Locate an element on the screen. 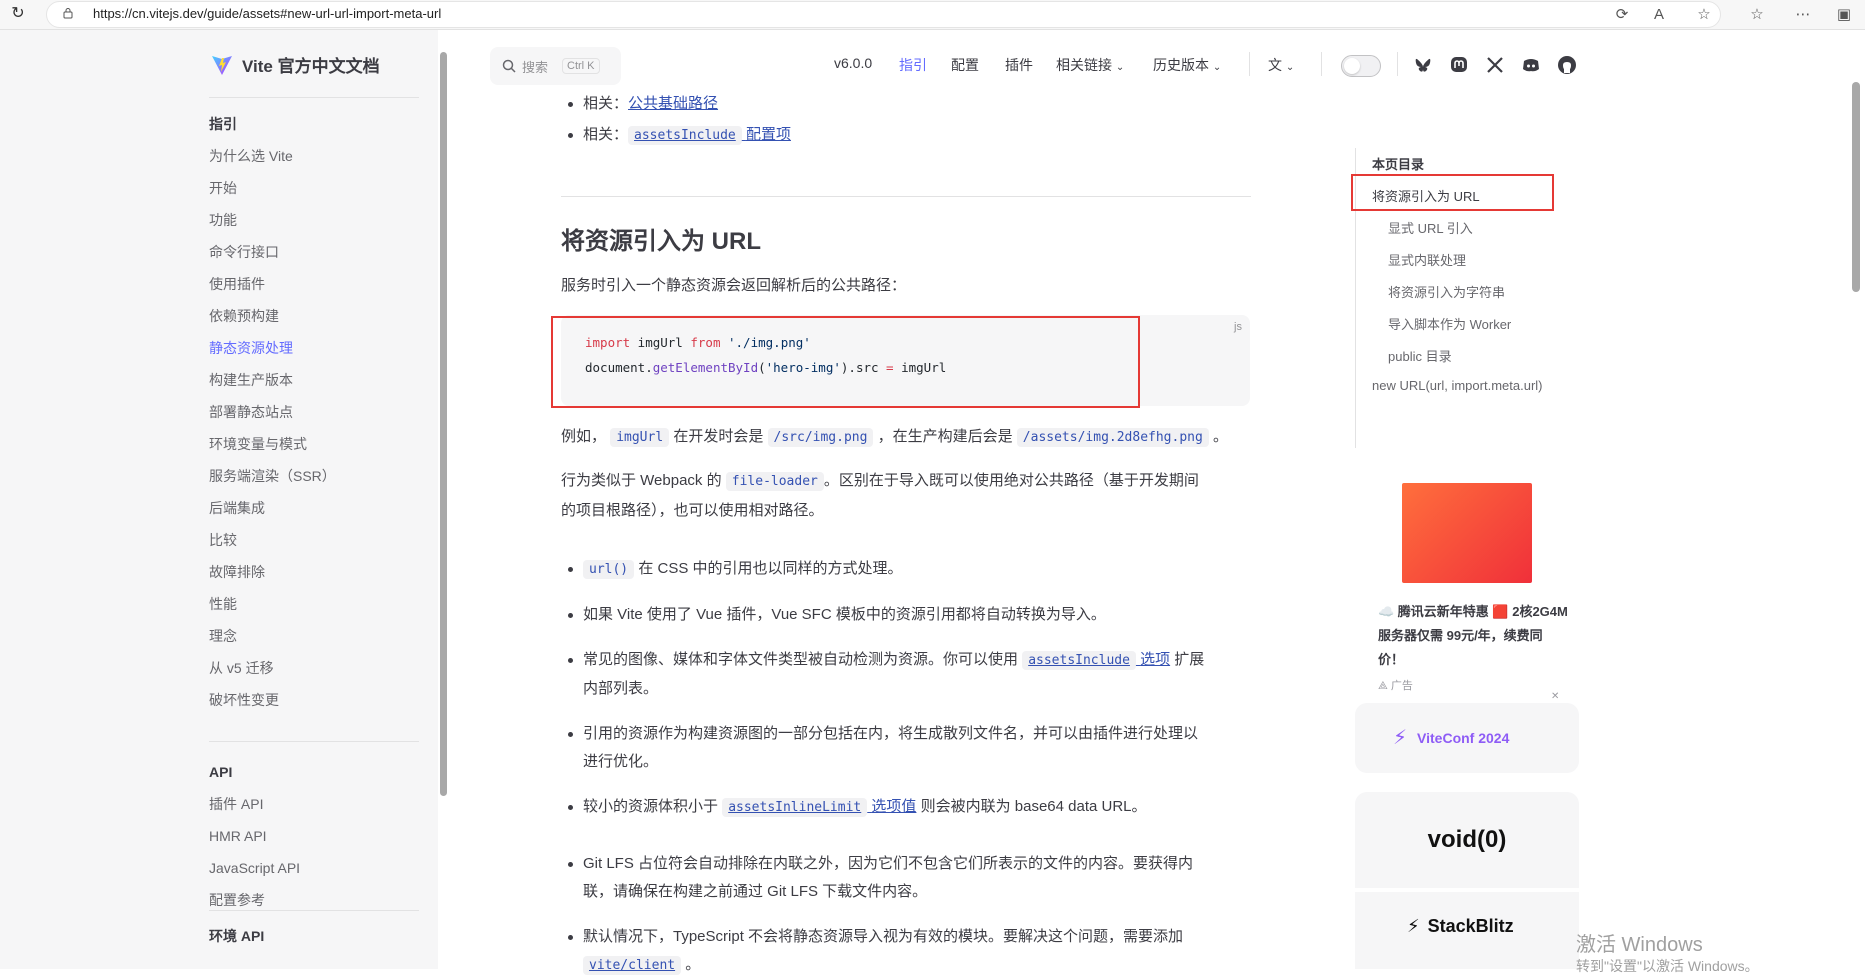  translate-icon: 文 is located at coordinates (1275, 65).